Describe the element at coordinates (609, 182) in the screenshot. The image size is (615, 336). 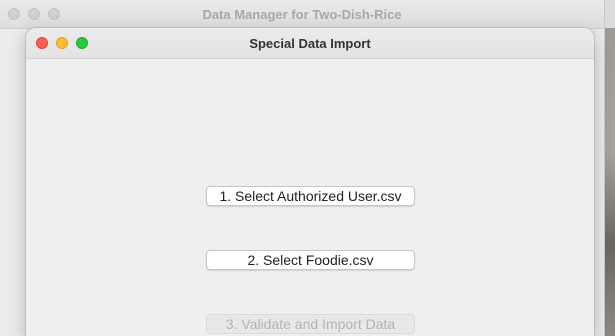
I see `desktop-background` at that location.